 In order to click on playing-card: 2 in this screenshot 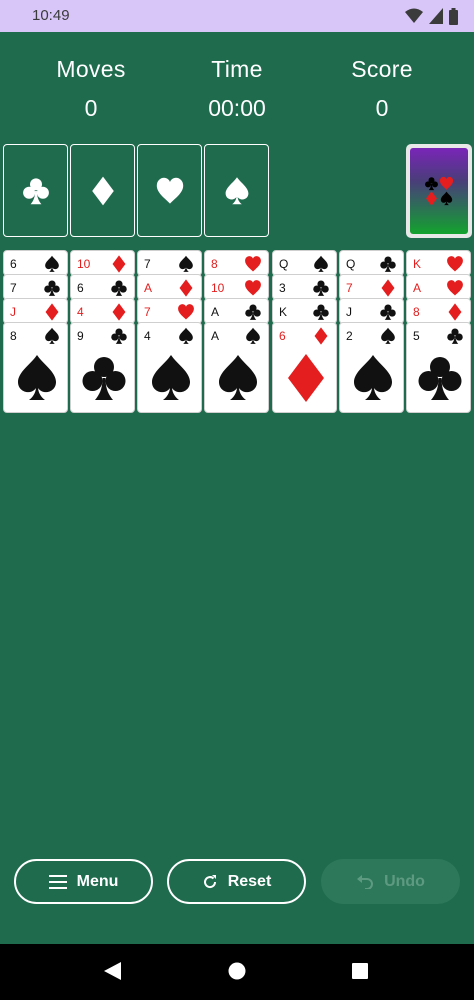, I will do `click(371, 367)`.